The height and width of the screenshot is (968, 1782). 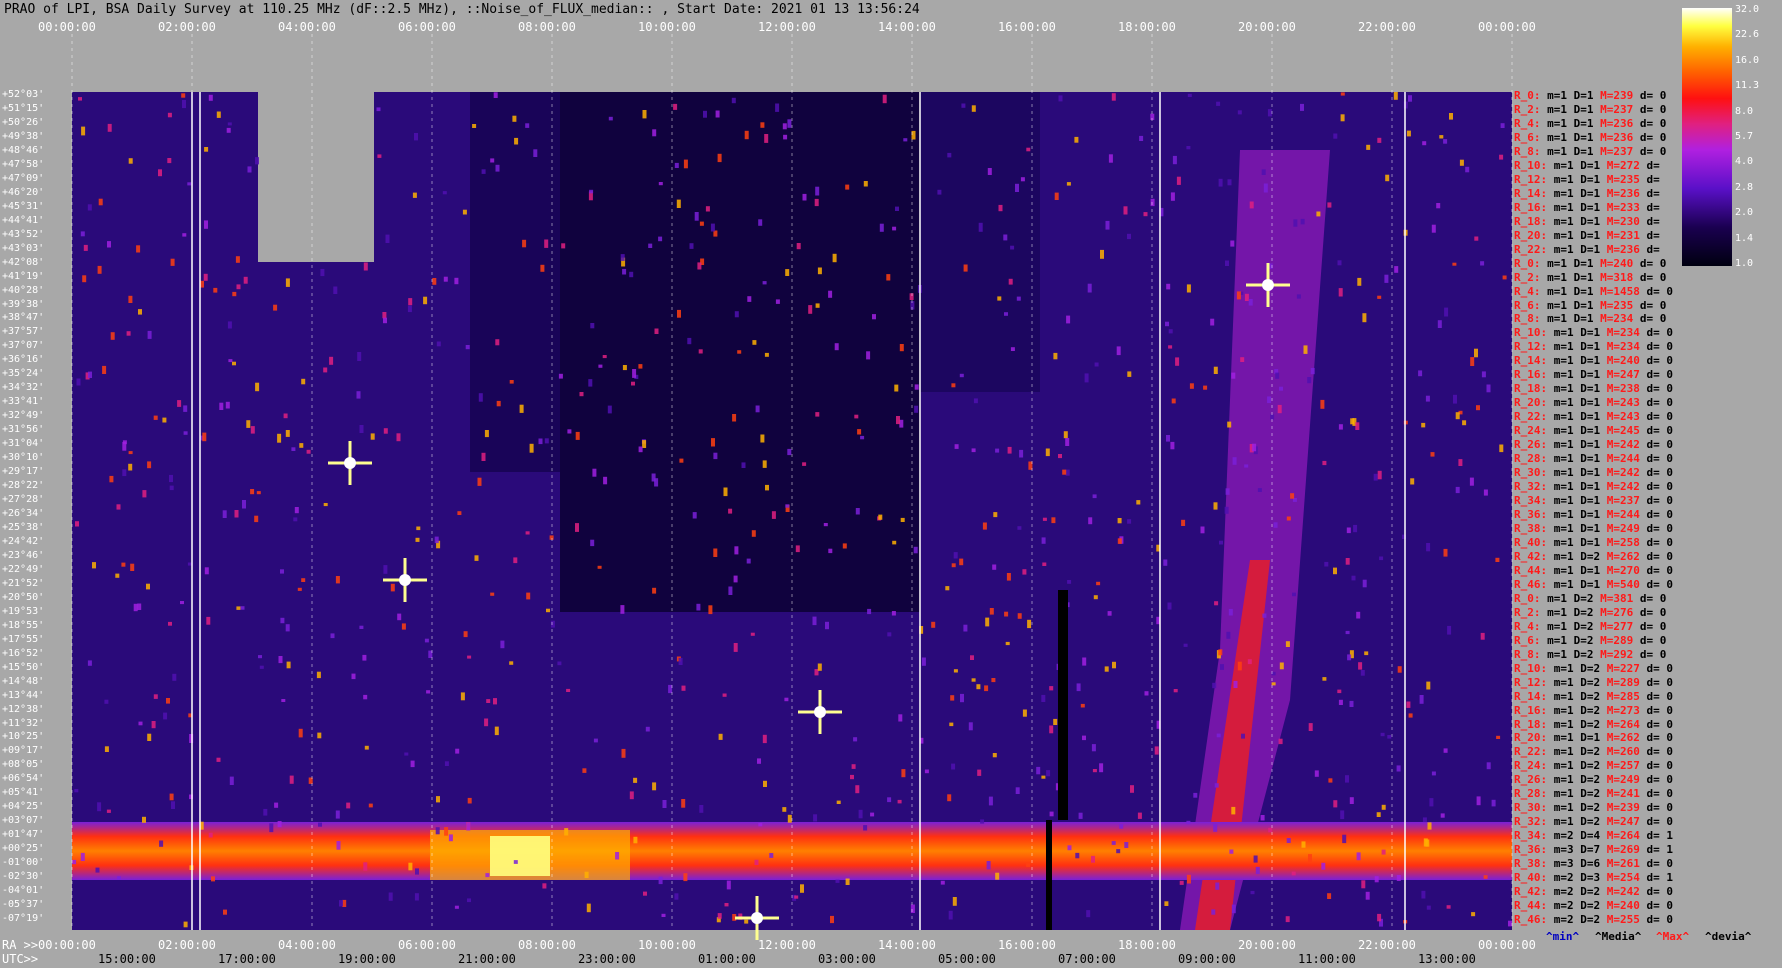 What do you see at coordinates (1623, 235) in the screenshot?
I see `stat-max: M=231` at bounding box center [1623, 235].